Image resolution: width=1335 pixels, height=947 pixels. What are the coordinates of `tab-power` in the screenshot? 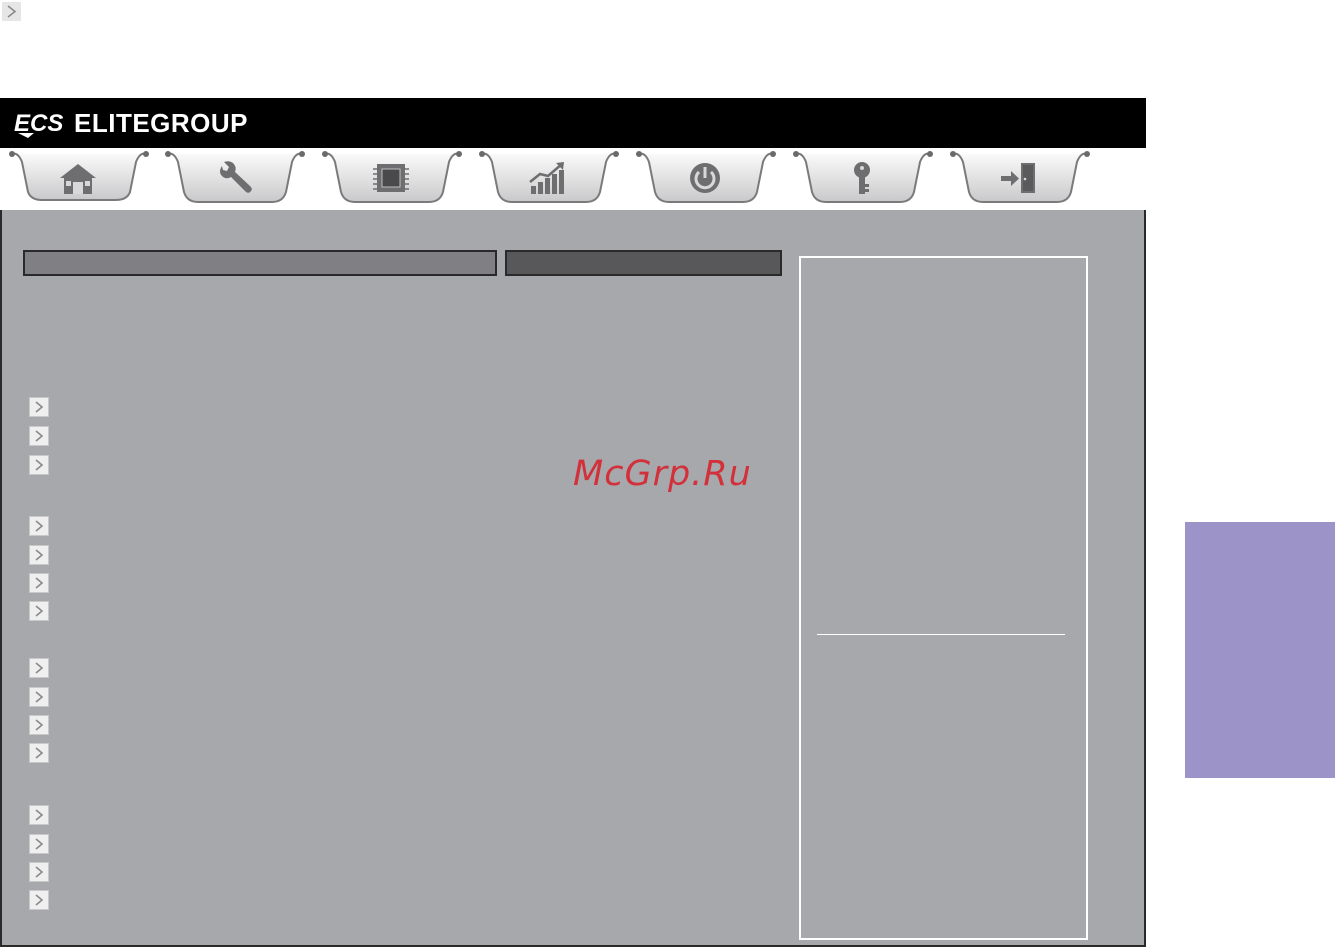 It's located at (705, 179).